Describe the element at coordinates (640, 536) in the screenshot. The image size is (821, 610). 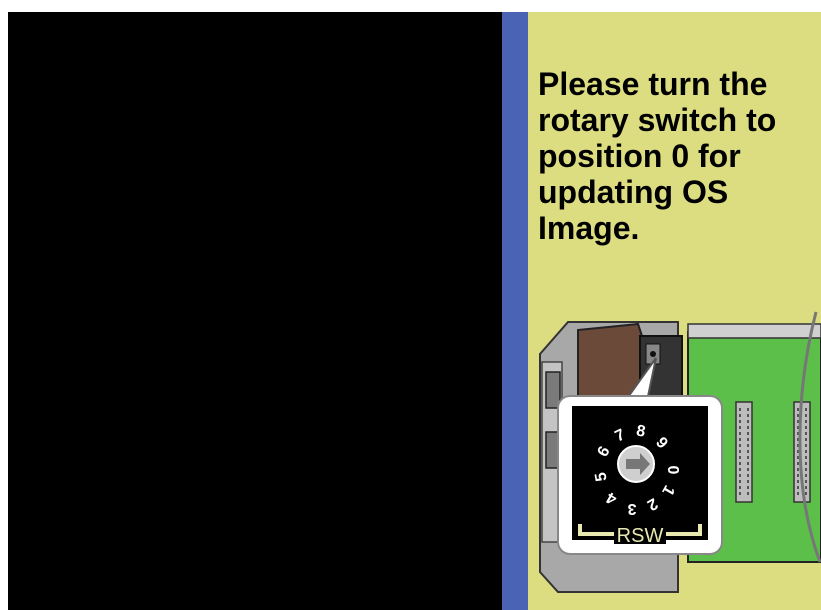
I see `rsw-label: RSW` at that location.